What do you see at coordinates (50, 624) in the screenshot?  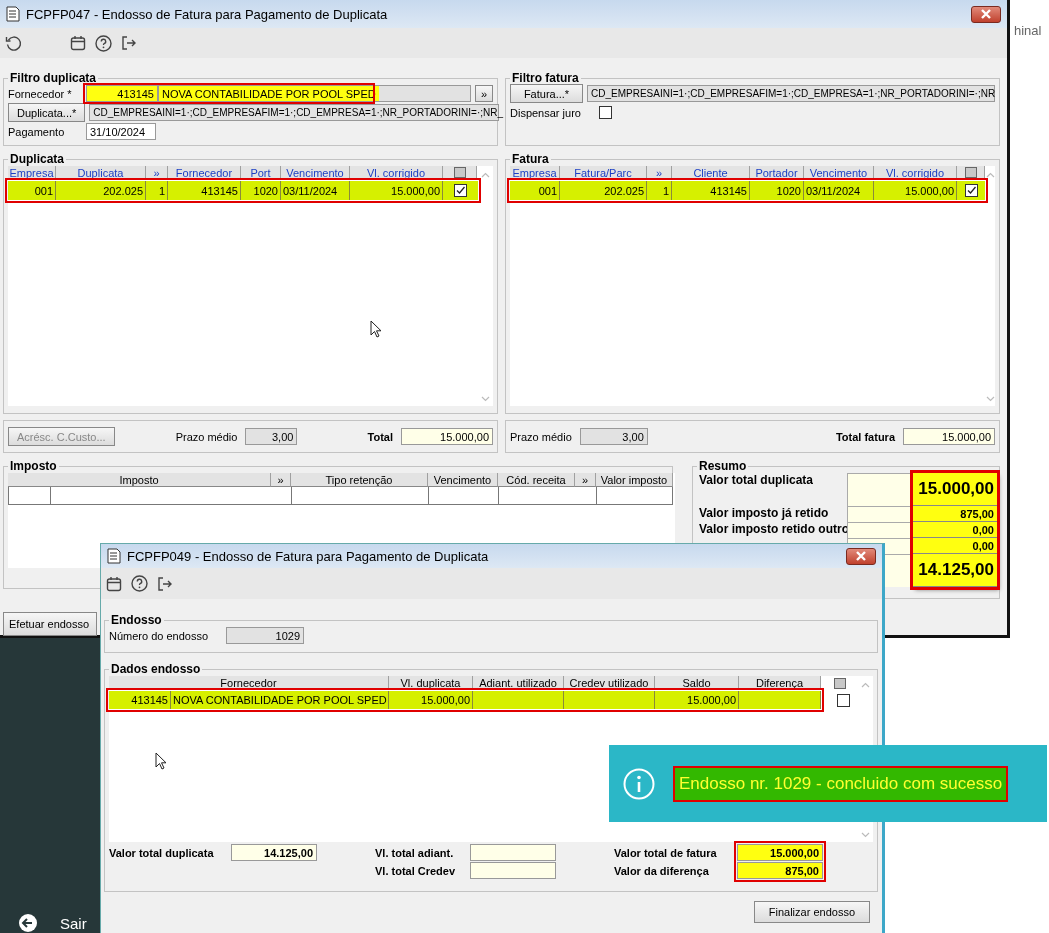 I see `efetuar-button: Efetuar endosso` at bounding box center [50, 624].